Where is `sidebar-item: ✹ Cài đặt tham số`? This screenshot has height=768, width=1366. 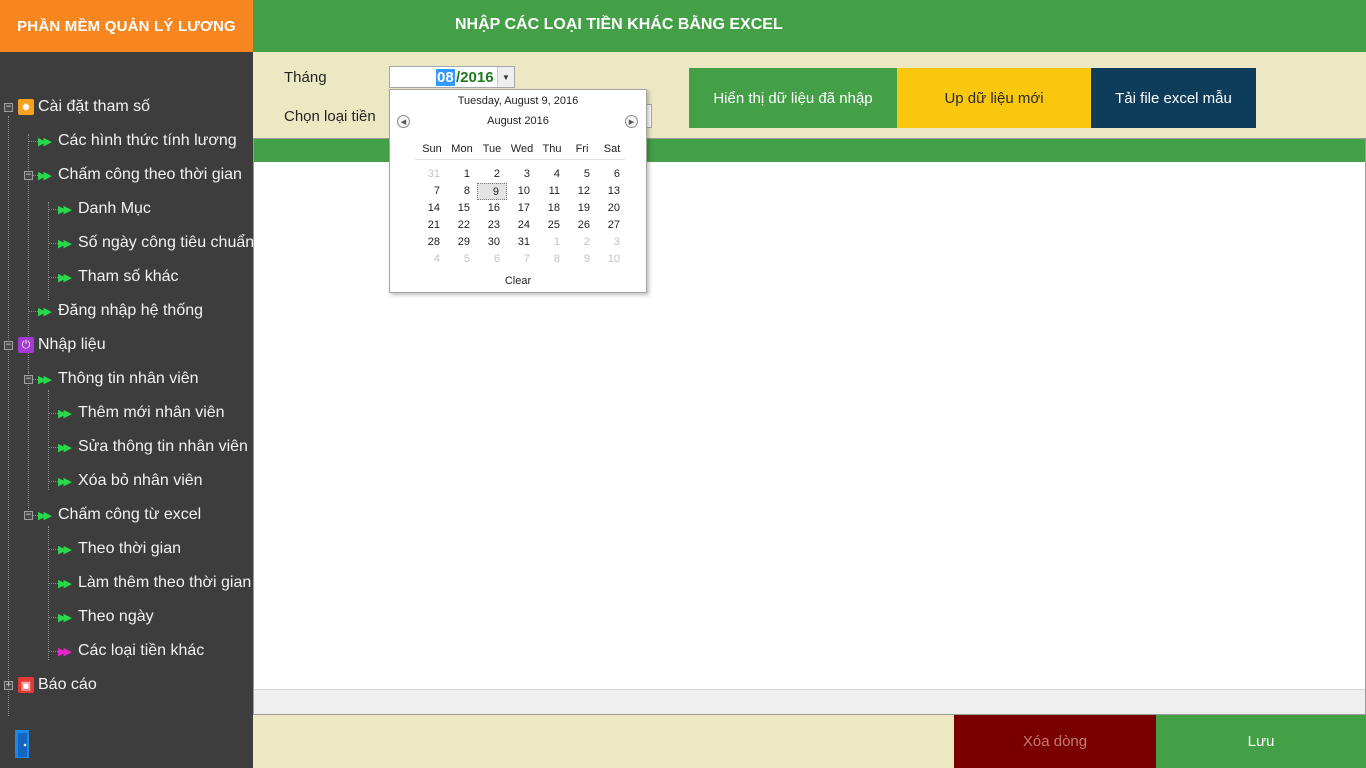 sidebar-item: ✹ Cài đặt tham số is located at coordinates (84, 107).